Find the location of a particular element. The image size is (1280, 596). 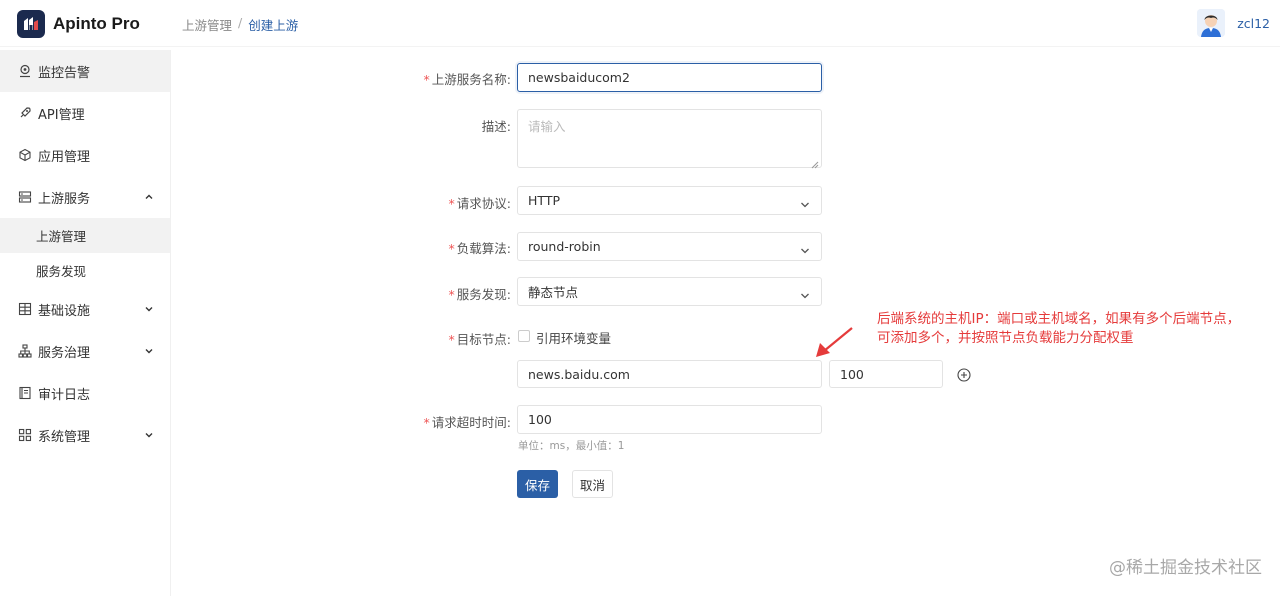

breadcrumb-parent: 上游管理 is located at coordinates (207, 24).